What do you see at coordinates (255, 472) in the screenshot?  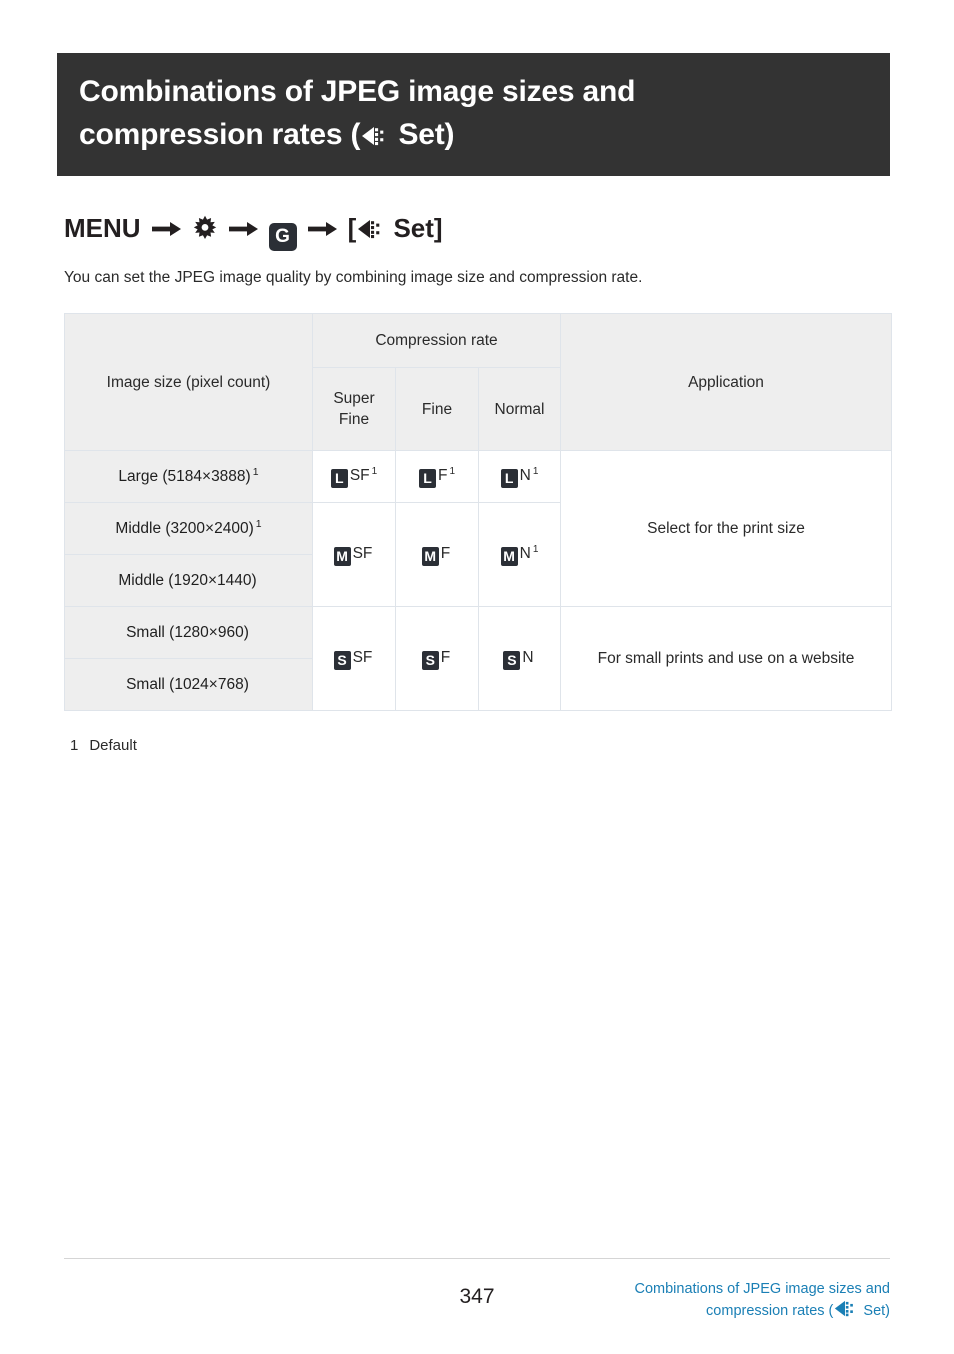 I see `row-label-large-superscript: 1` at bounding box center [255, 472].